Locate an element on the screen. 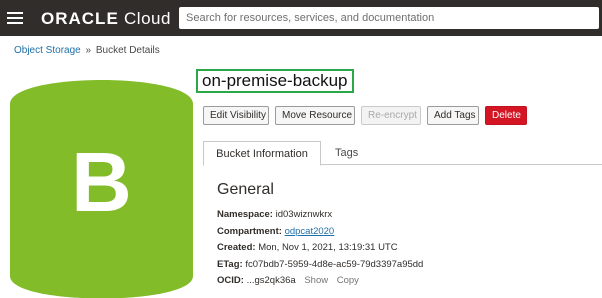 The height and width of the screenshot is (298, 602). details-tabs: Bucket Information Tags is located at coordinates (402, 153).